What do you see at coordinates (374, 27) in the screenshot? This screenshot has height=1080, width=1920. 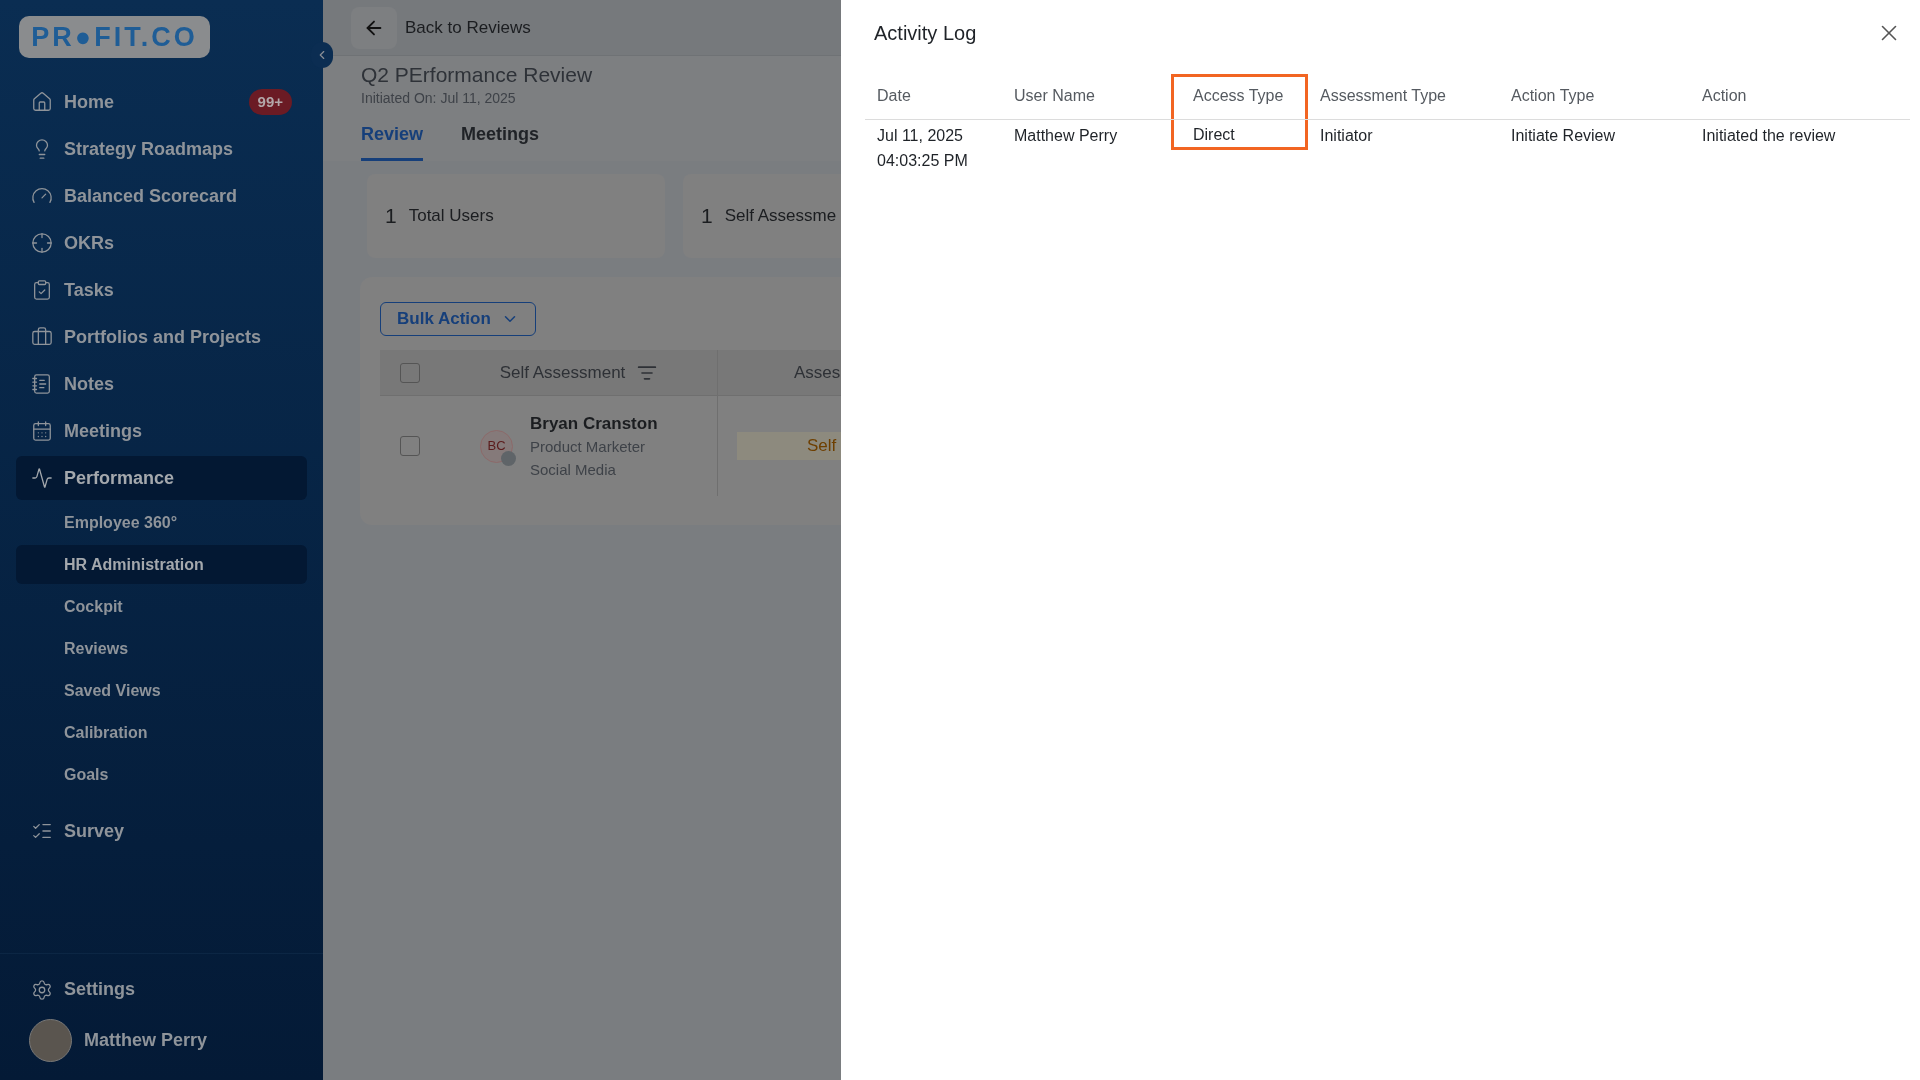 I see `back-button` at bounding box center [374, 27].